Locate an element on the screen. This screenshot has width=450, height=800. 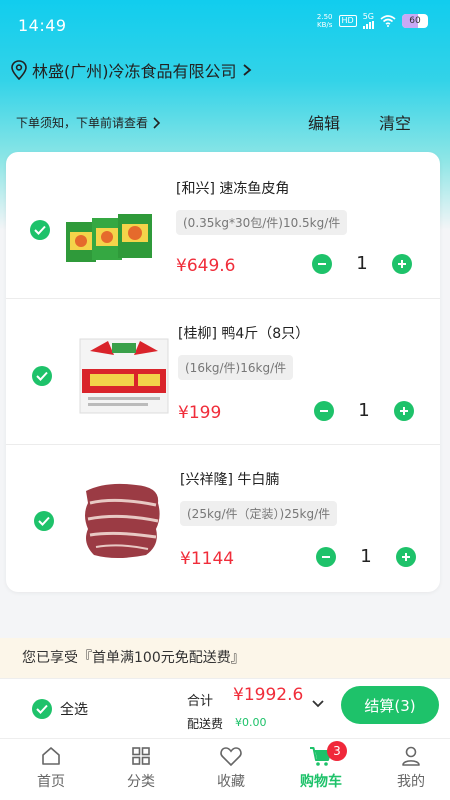
product-name: [桂柳] 鸭4斤（8只） is located at coordinates (243, 333).